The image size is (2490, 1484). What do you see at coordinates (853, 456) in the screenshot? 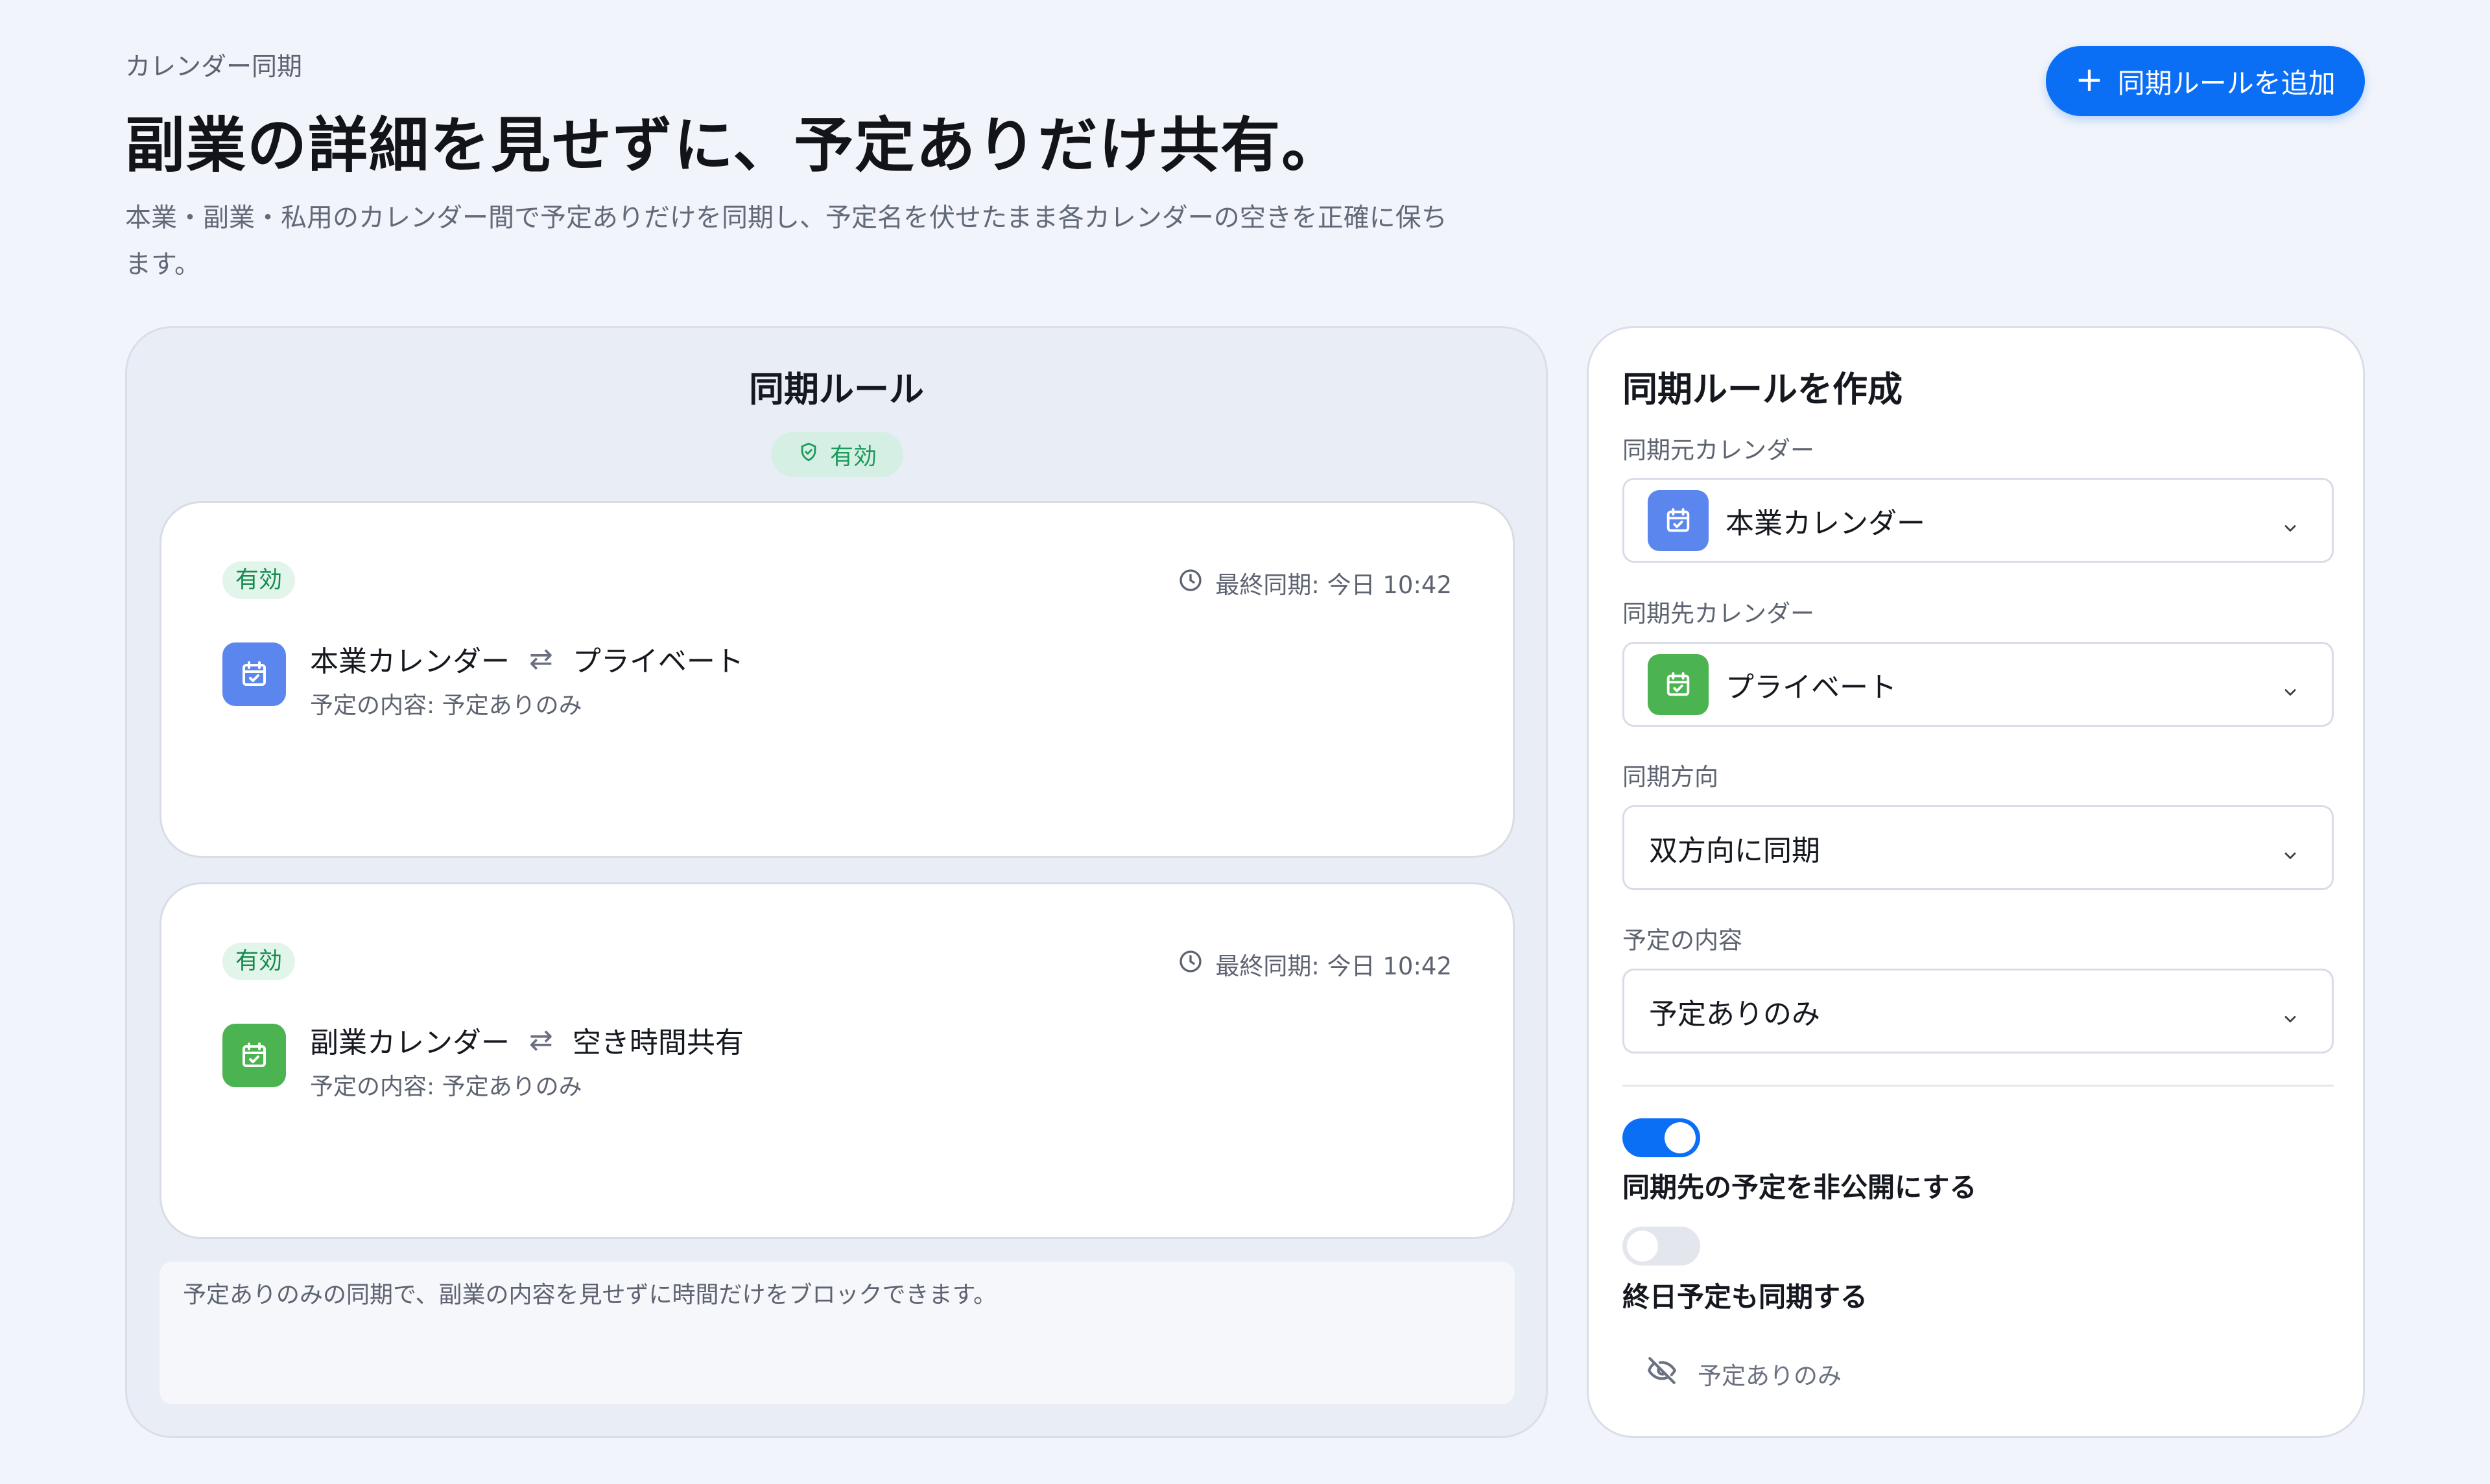
I see `rules-status-label: 有効` at bounding box center [853, 456].